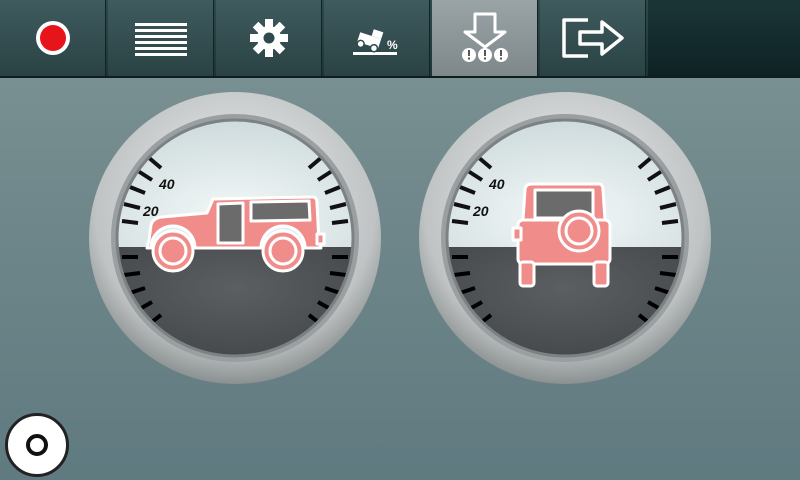 Image resolution: width=800 pixels, height=480 pixels. I want to click on warning-button, so click(485, 38).